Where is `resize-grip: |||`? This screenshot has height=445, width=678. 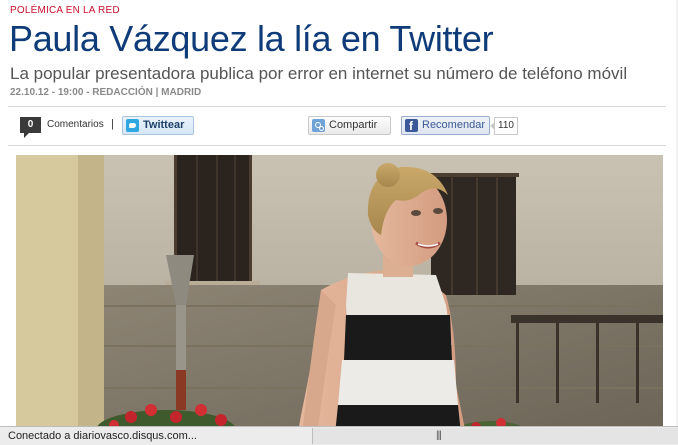 resize-grip: ||| is located at coordinates (439, 435).